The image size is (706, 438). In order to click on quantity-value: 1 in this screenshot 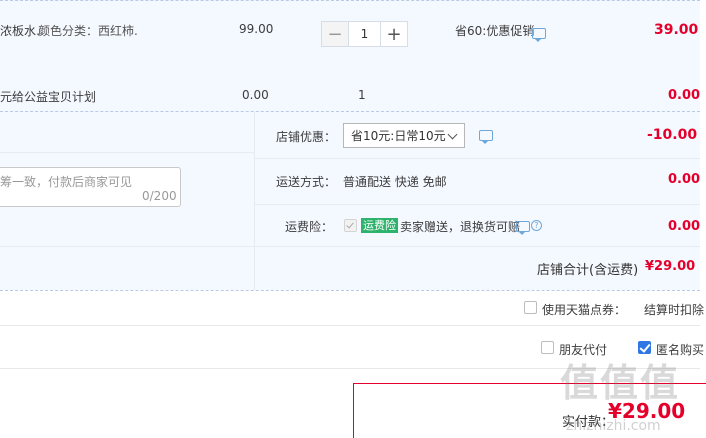, I will do `click(364, 34)`.